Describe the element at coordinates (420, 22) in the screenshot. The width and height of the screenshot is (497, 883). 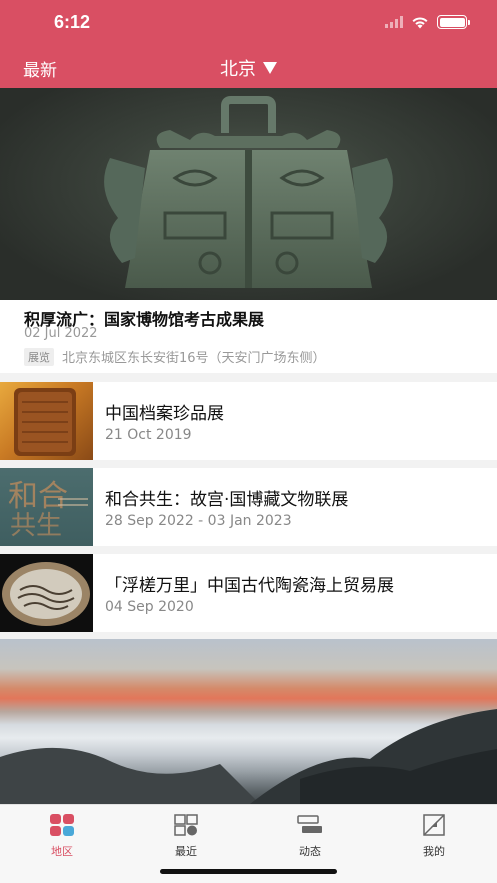
I see `wifi-icon` at that location.